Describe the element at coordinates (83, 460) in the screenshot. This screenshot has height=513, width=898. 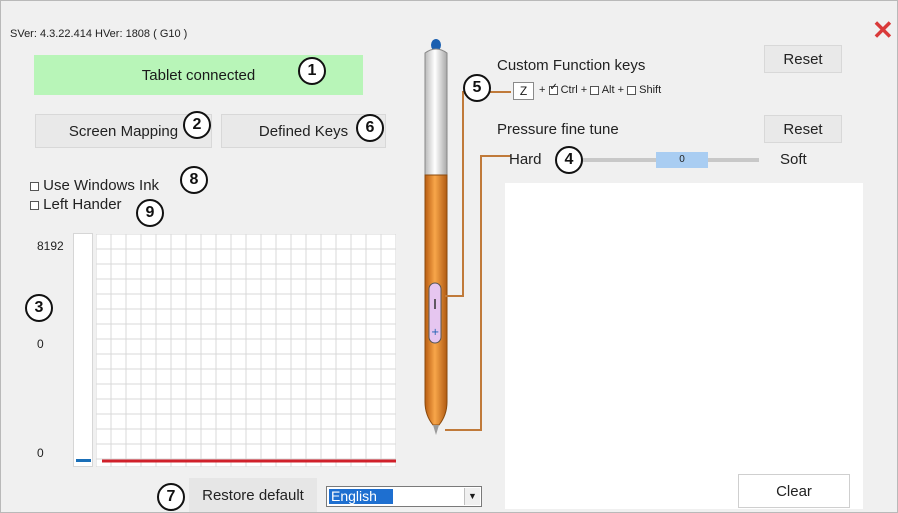
I see `pressure-level-indicator` at that location.